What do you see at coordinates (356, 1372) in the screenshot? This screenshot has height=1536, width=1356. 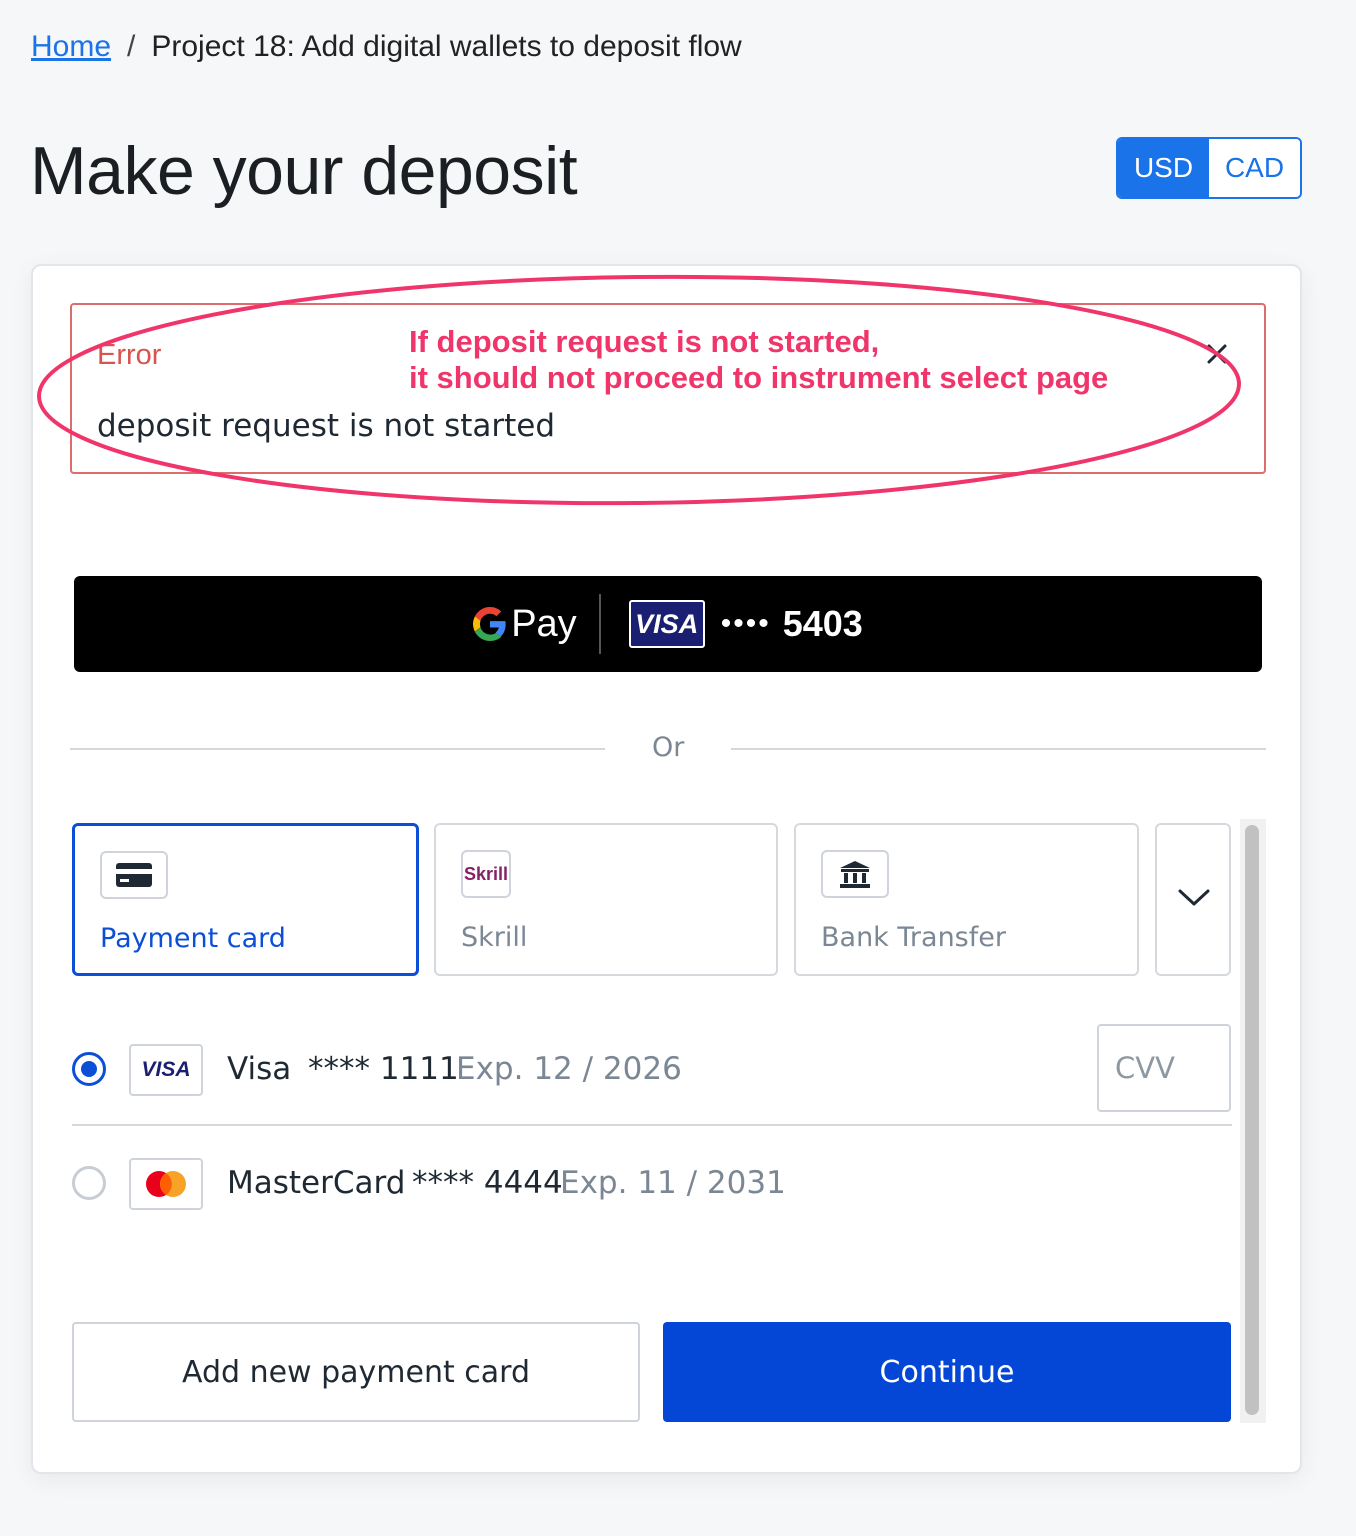 I see `add-new-card-button: Add new payment card` at bounding box center [356, 1372].